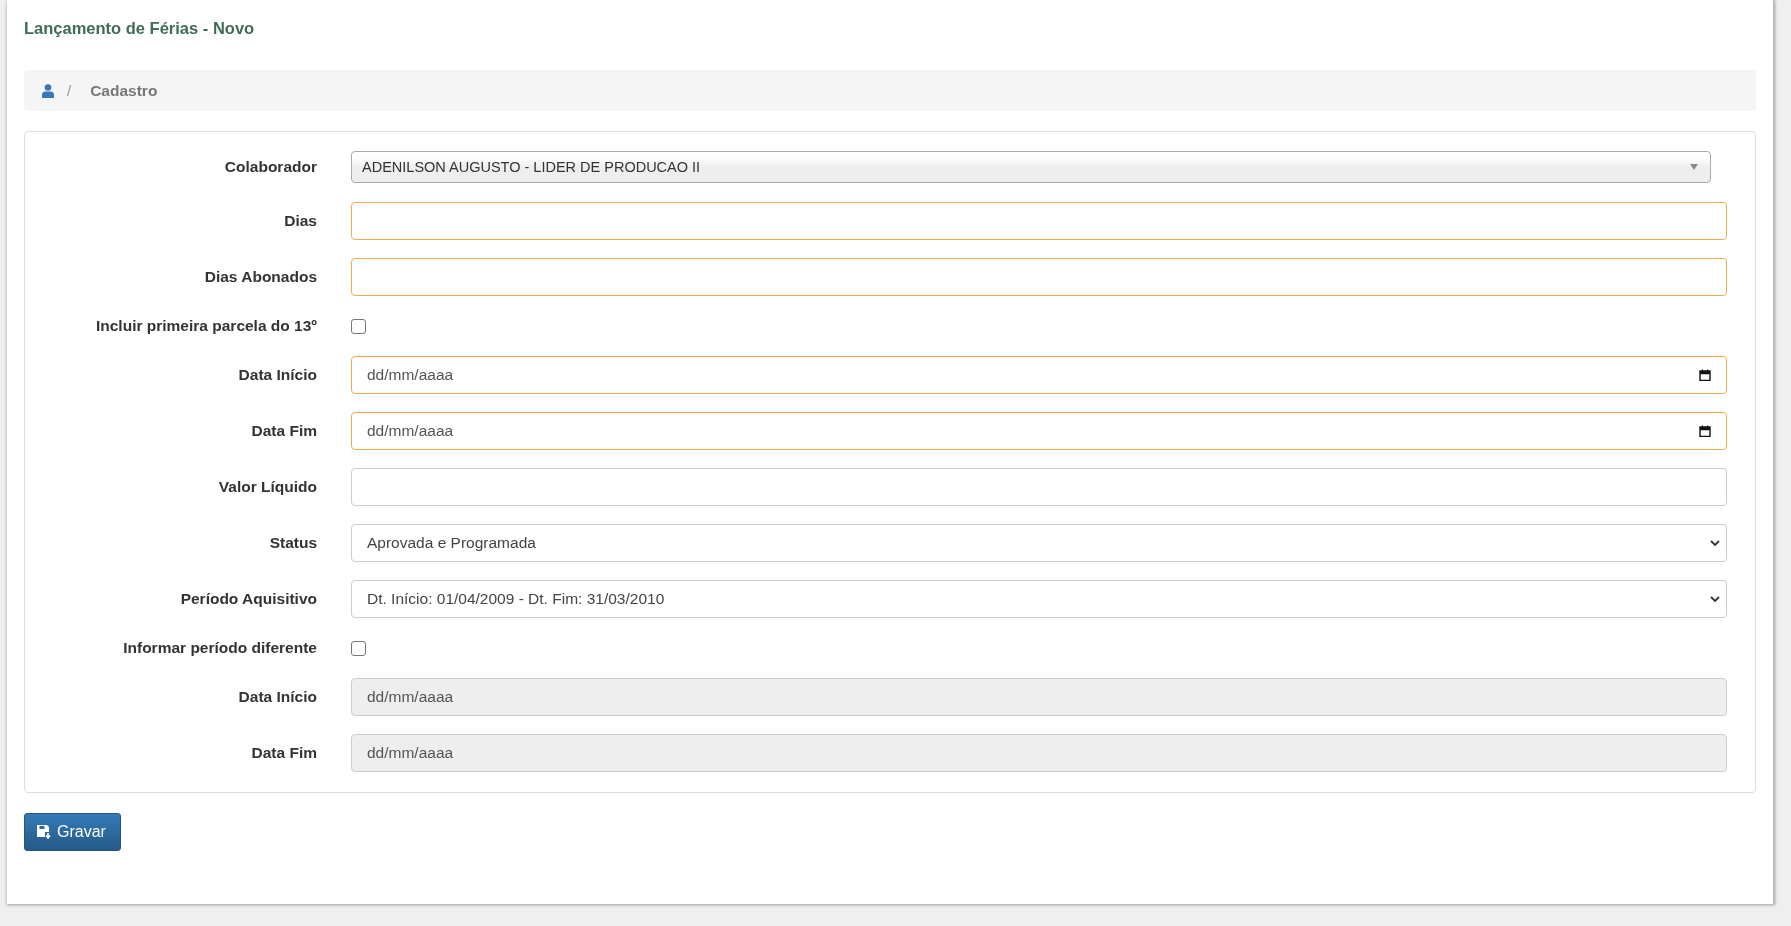 The height and width of the screenshot is (926, 1791). I want to click on save-button: Gravar, so click(72, 832).